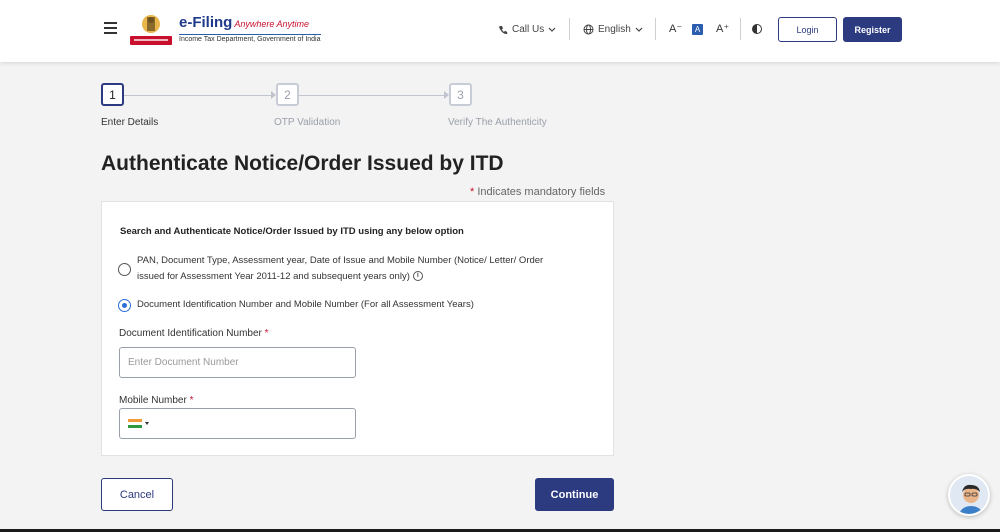 This screenshot has height=532, width=1000. What do you see at coordinates (111, 29) in the screenshot?
I see `hamburger-menu-icon` at bounding box center [111, 29].